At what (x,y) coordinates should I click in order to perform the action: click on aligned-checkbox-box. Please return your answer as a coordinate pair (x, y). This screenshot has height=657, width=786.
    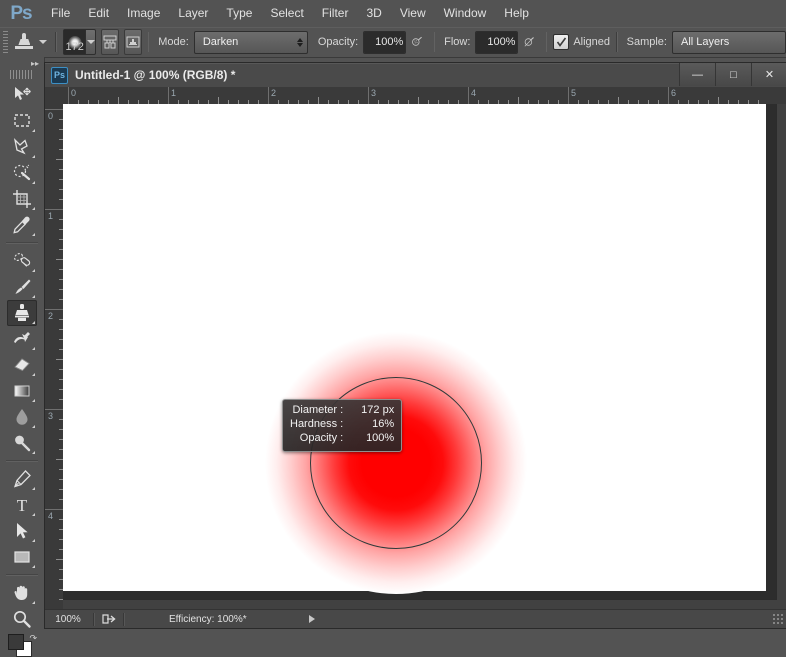
    Looking at the image, I should click on (561, 42).